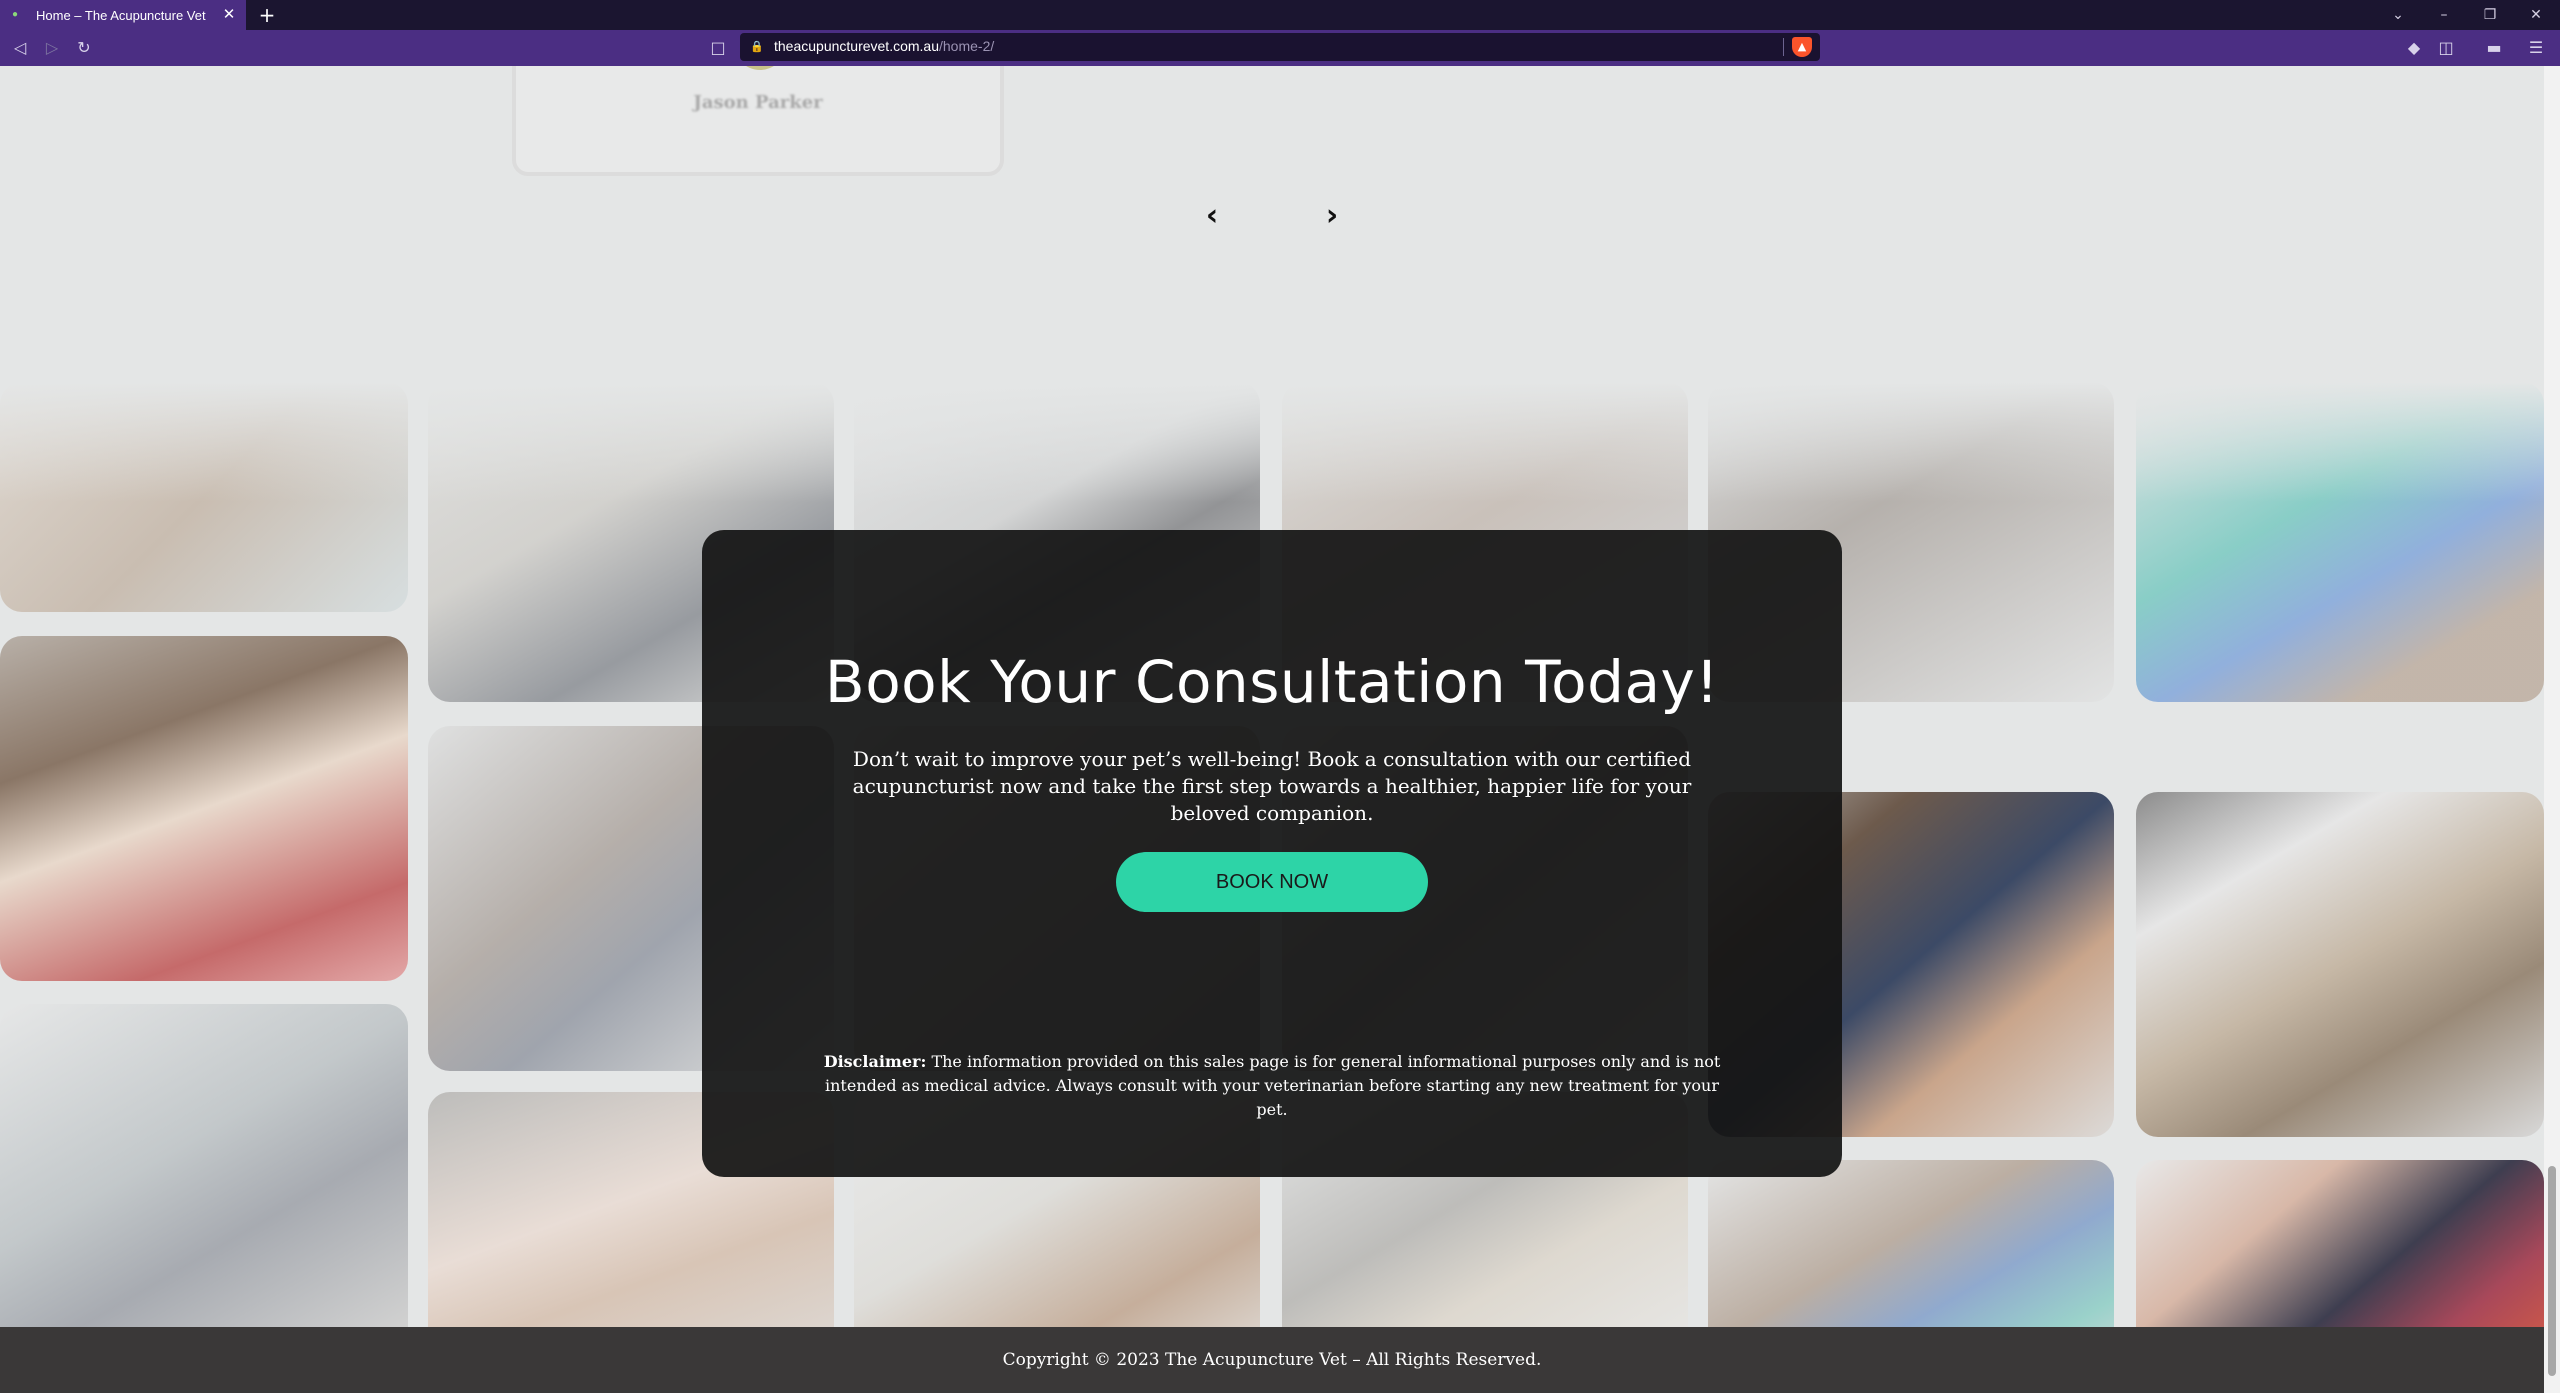 The height and width of the screenshot is (1393, 2560). What do you see at coordinates (52, 48) in the screenshot?
I see `forward-icon: ▷` at bounding box center [52, 48].